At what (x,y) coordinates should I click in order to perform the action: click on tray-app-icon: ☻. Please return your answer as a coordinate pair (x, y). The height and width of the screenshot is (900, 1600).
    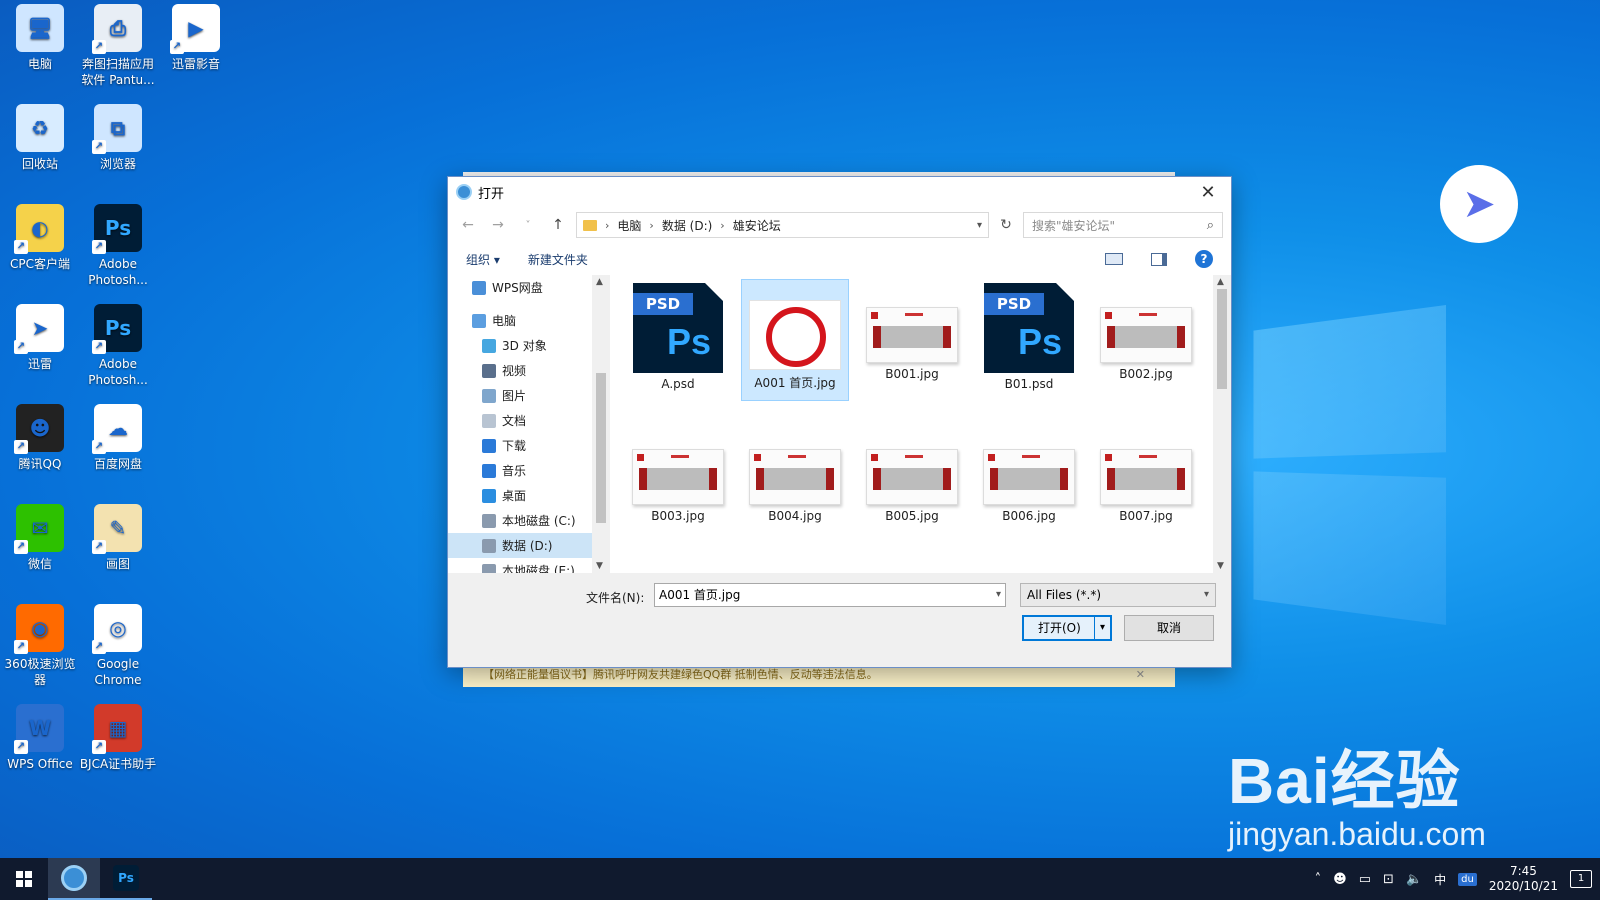
    Looking at the image, I should click on (1340, 879).